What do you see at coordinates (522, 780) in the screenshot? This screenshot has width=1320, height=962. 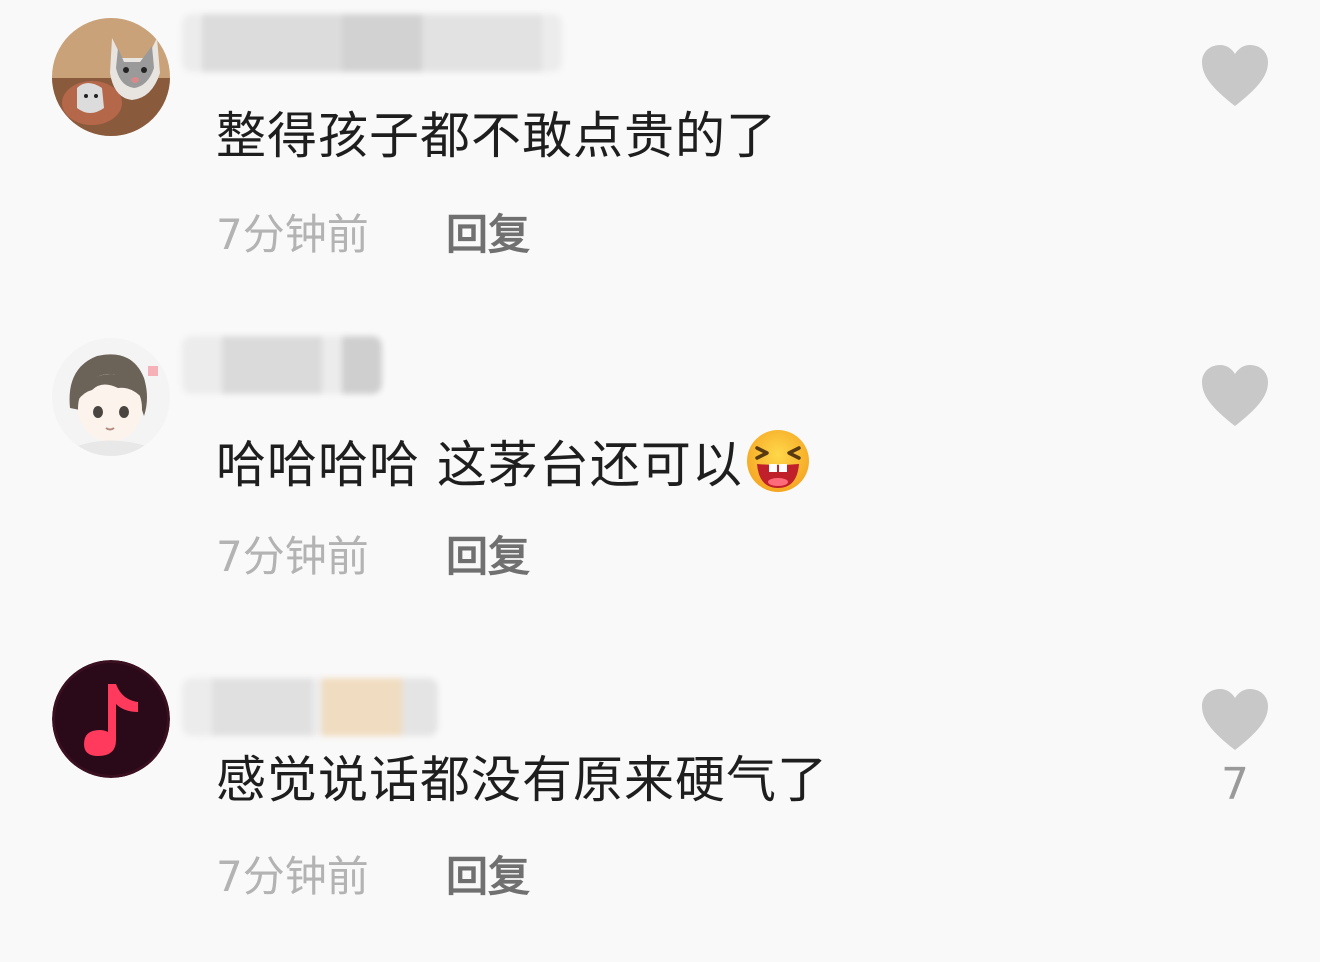 I see `comment-text: 感觉说话都没有原来硬气了` at bounding box center [522, 780].